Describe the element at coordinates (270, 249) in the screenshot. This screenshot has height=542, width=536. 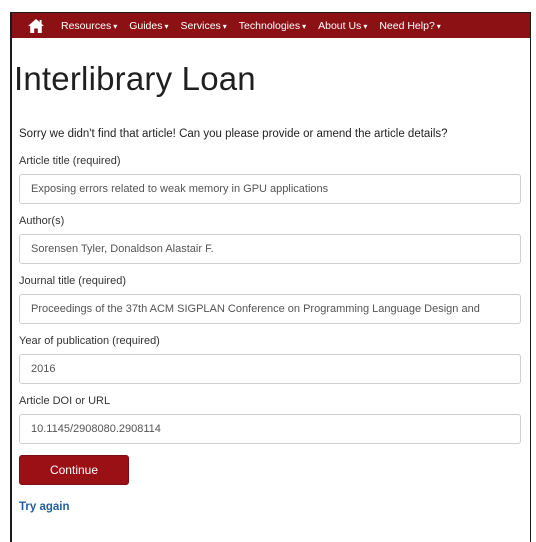
I see `authors-input` at that location.